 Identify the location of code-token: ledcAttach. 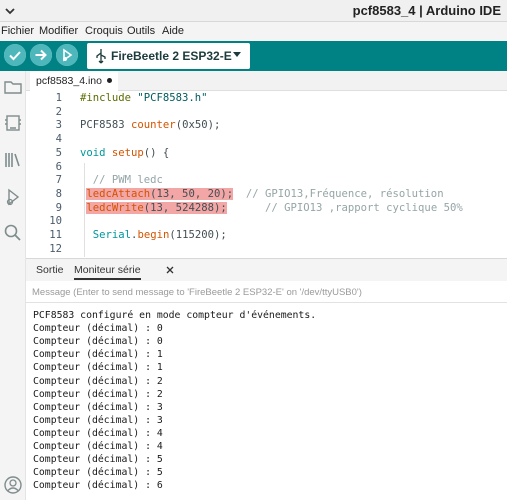
(118, 193).